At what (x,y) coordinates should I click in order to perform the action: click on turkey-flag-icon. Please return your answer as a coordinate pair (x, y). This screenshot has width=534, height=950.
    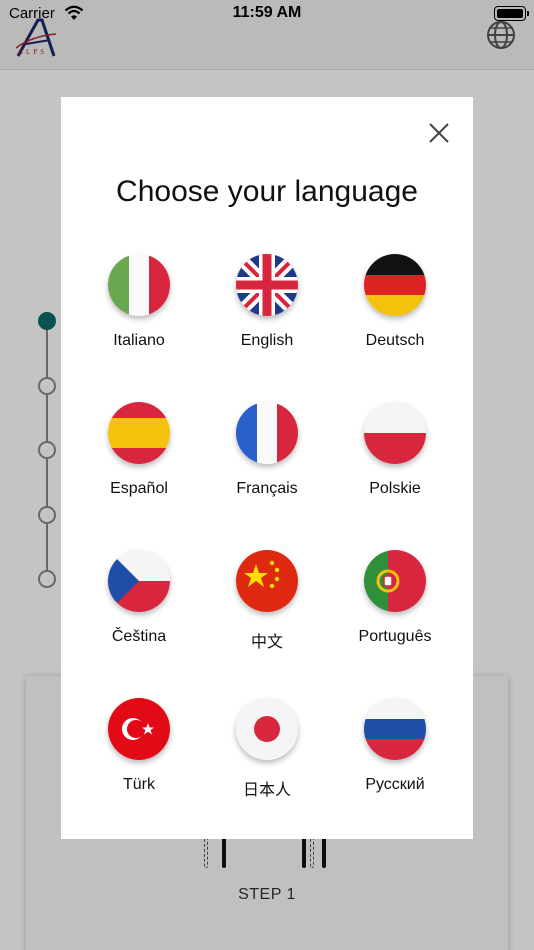
    Looking at the image, I should click on (139, 729).